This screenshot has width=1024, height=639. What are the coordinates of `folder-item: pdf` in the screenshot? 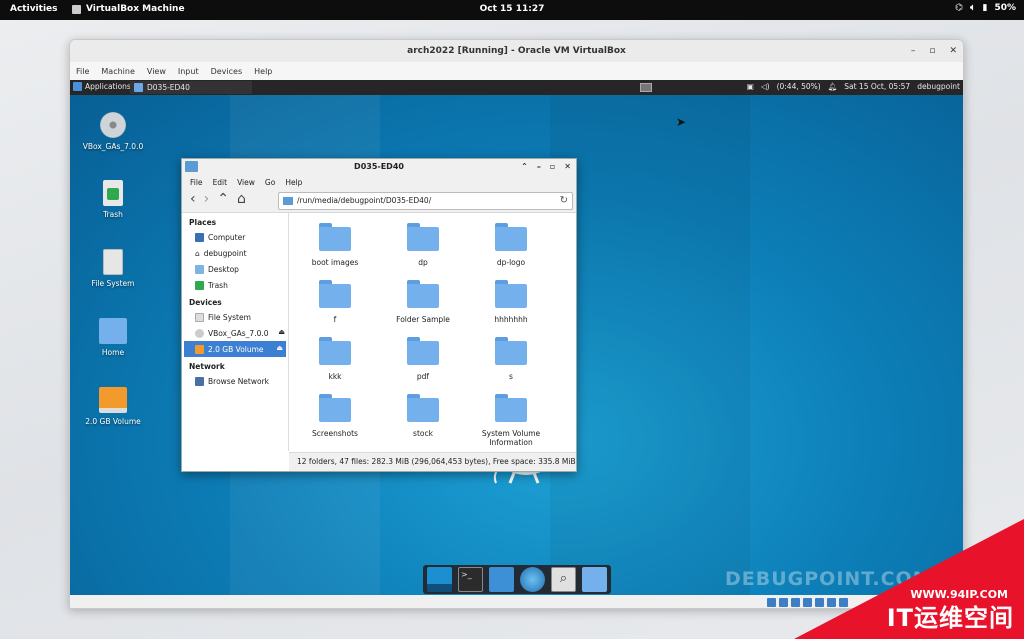 It's located at (423, 359).